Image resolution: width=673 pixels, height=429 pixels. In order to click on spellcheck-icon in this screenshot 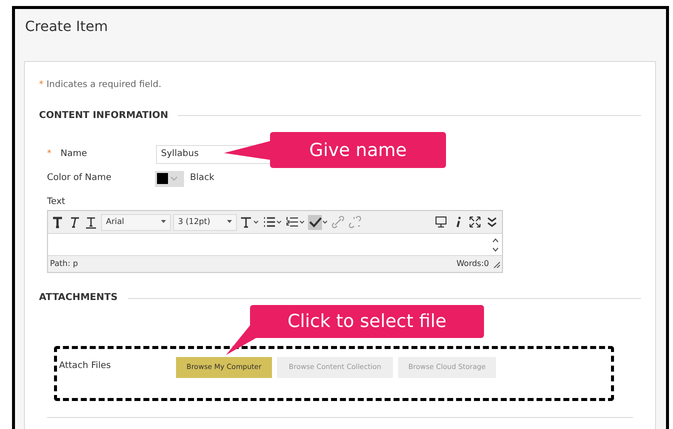, I will do `click(318, 222)`.